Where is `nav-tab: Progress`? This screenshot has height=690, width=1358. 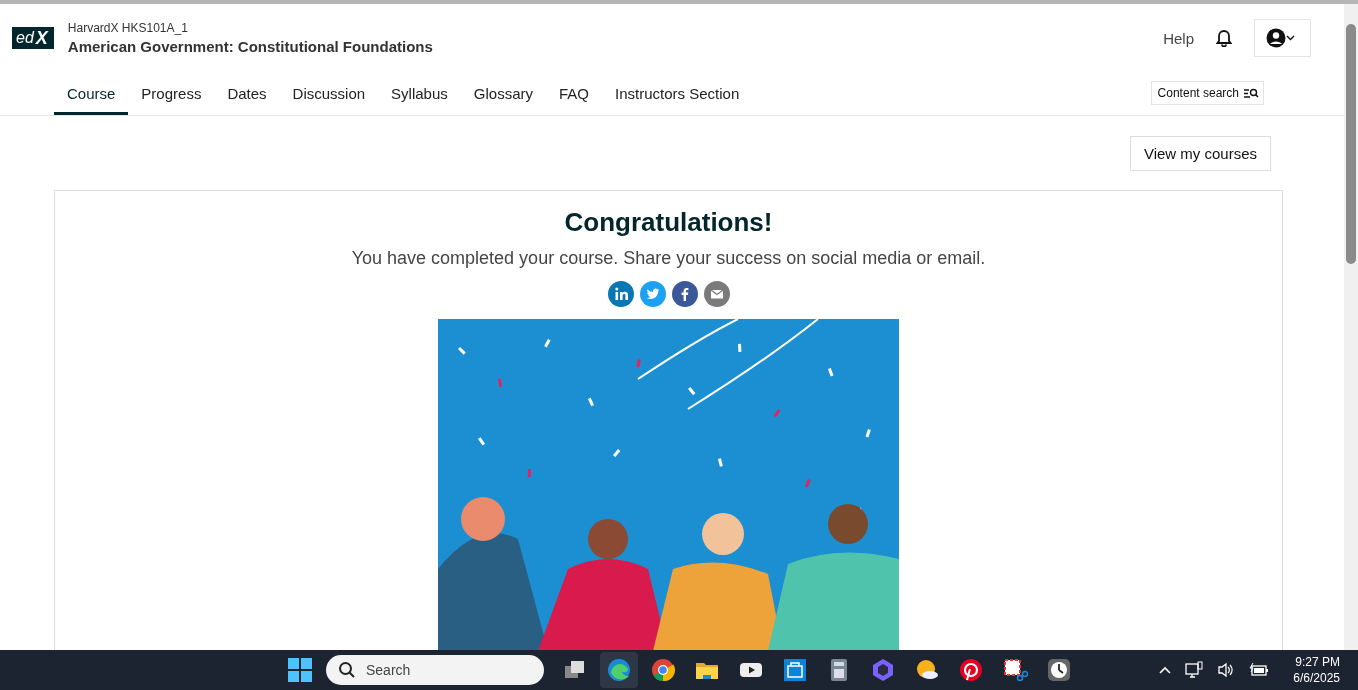
nav-tab: Progress is located at coordinates (171, 97).